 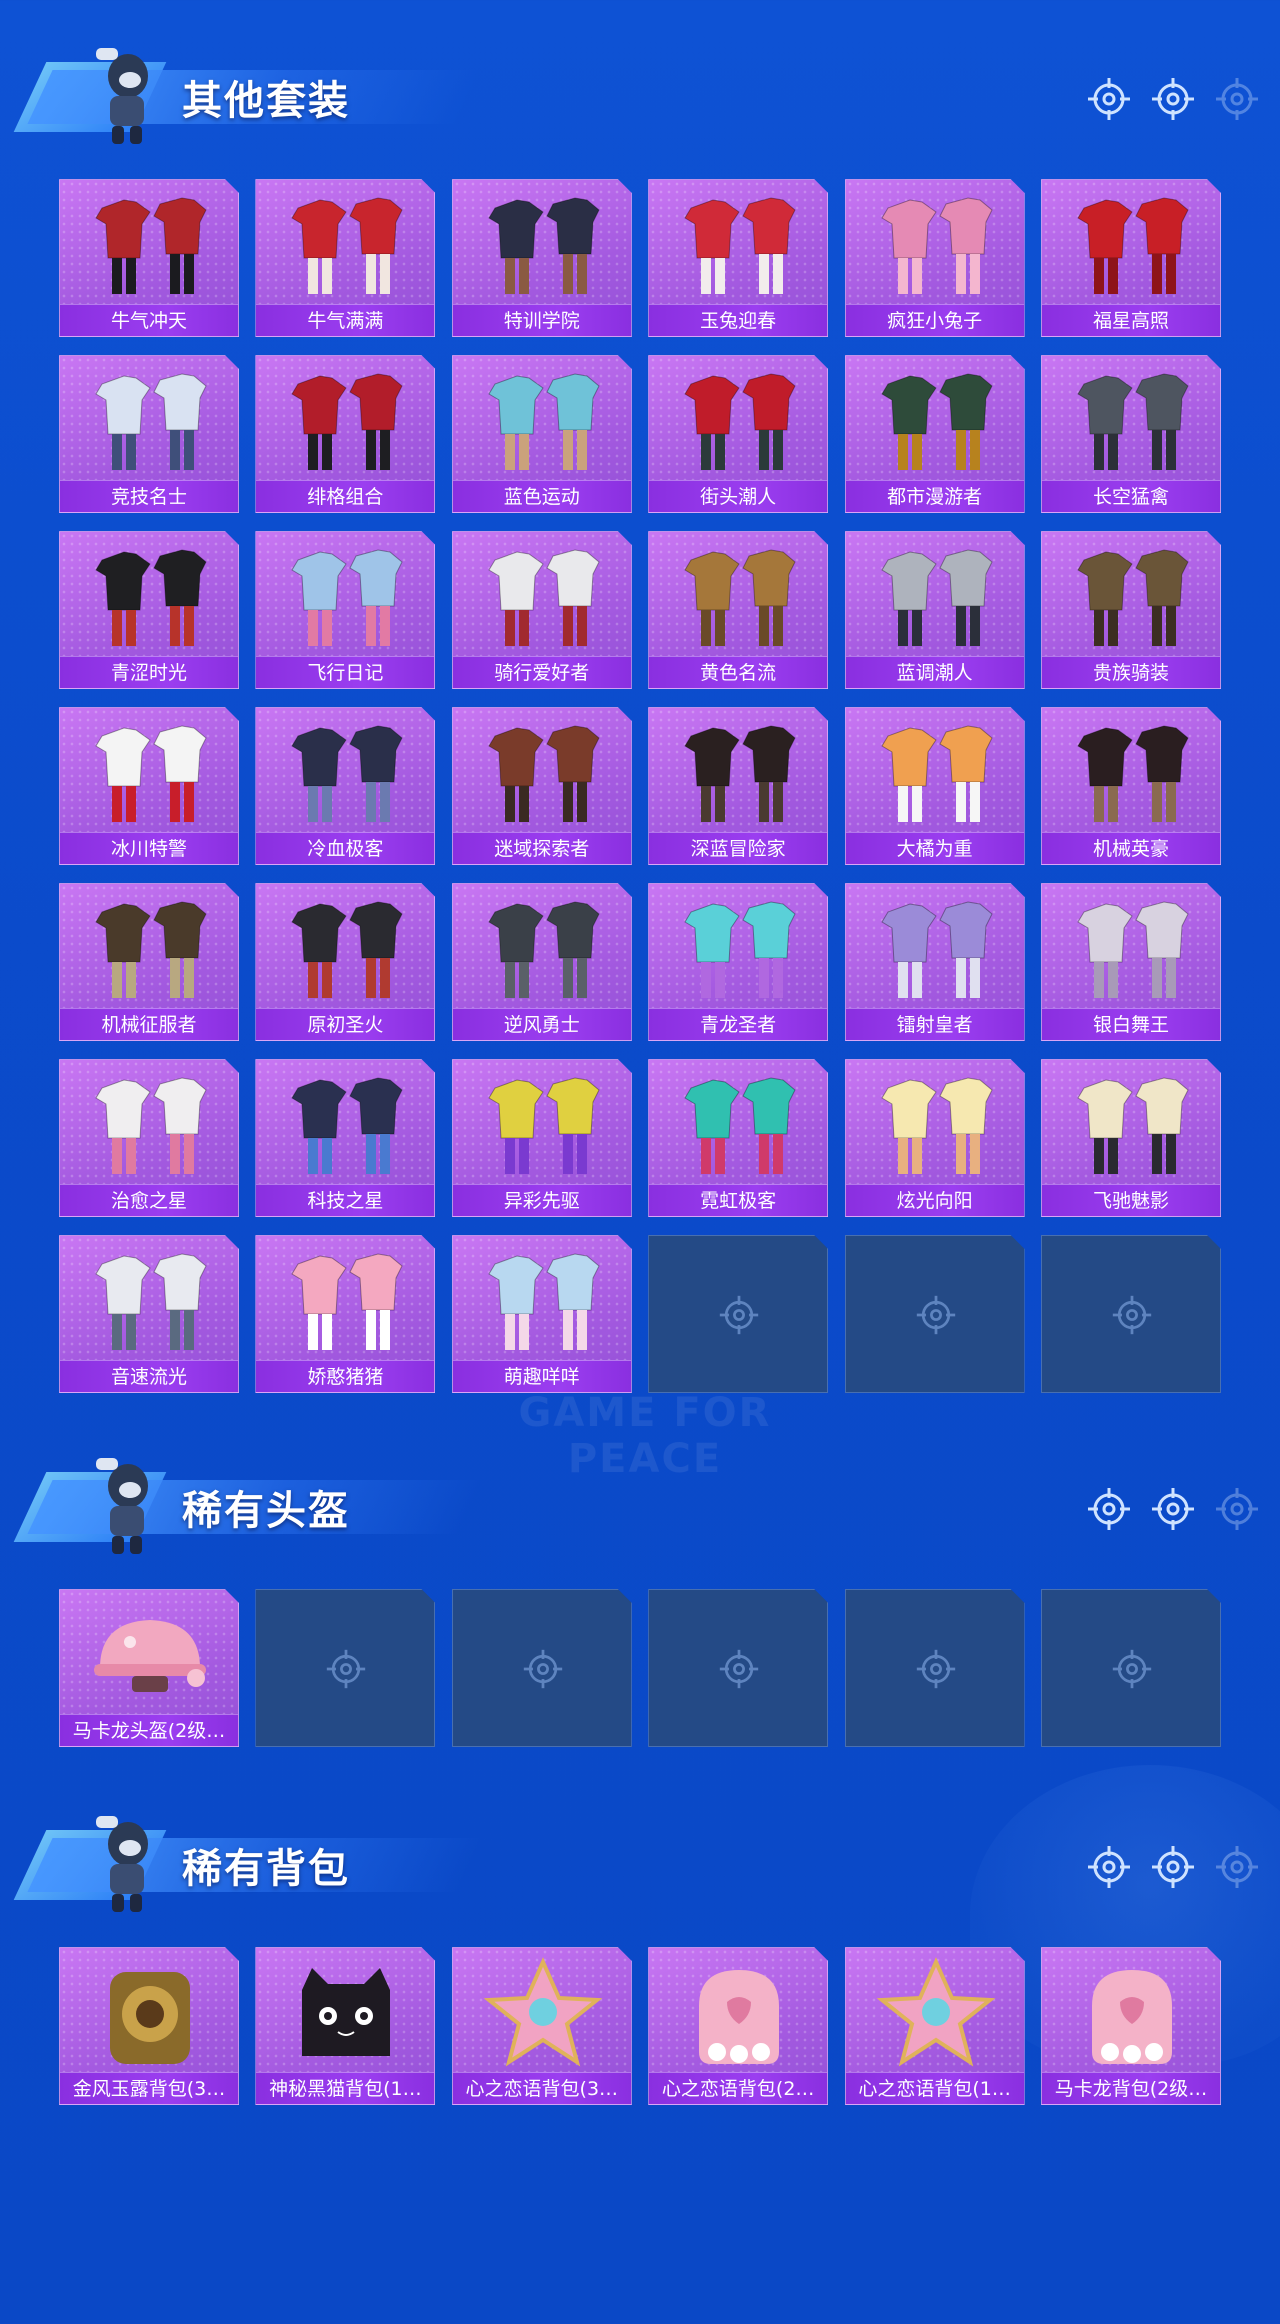 I want to click on item-card: 异彩先驱, so click(x=541, y=1138).